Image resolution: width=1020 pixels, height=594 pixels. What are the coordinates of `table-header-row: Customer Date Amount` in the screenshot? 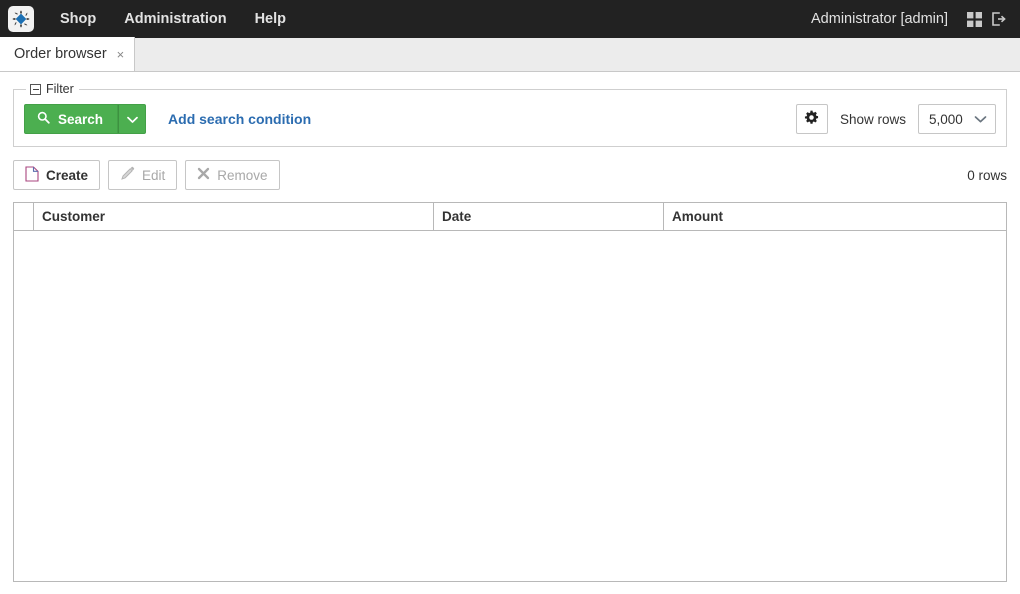 It's located at (510, 216).